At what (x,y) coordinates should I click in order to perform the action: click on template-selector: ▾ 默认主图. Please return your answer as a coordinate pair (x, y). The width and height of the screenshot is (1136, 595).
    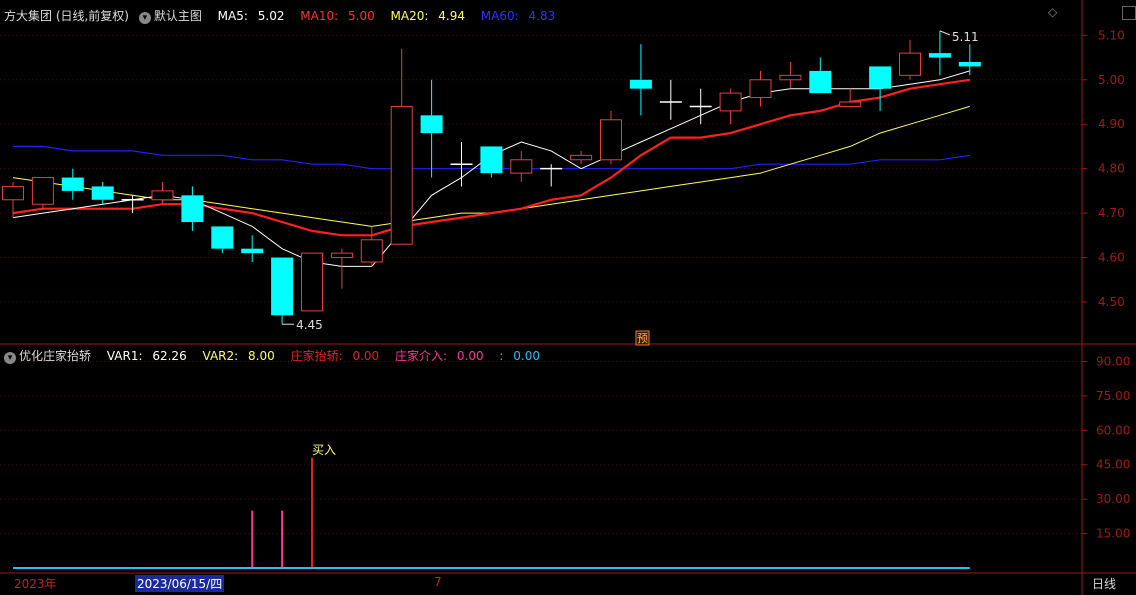
    Looking at the image, I should click on (173, 16).